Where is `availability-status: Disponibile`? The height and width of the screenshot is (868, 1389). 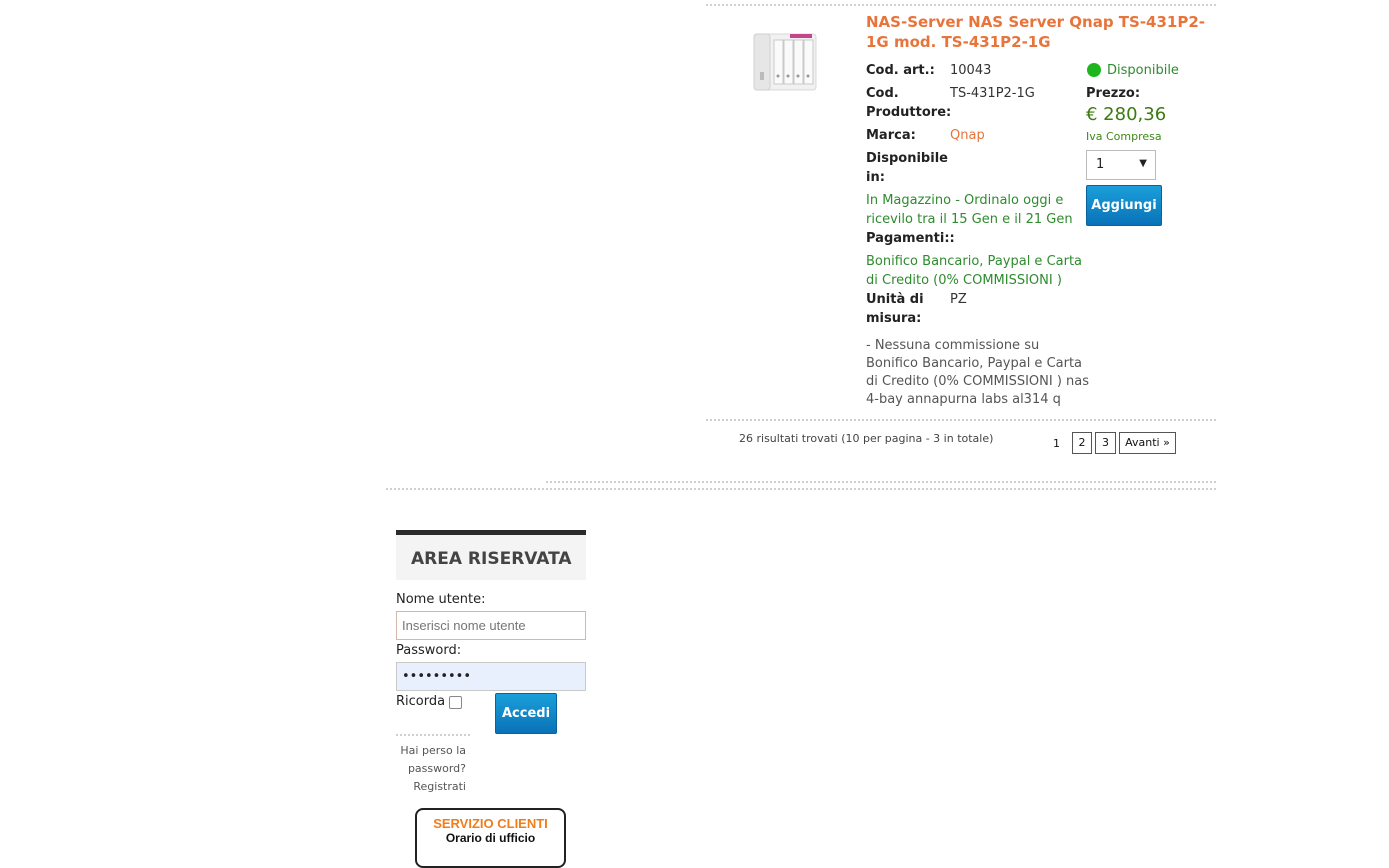 availability-status: Disponibile is located at coordinates (1143, 70).